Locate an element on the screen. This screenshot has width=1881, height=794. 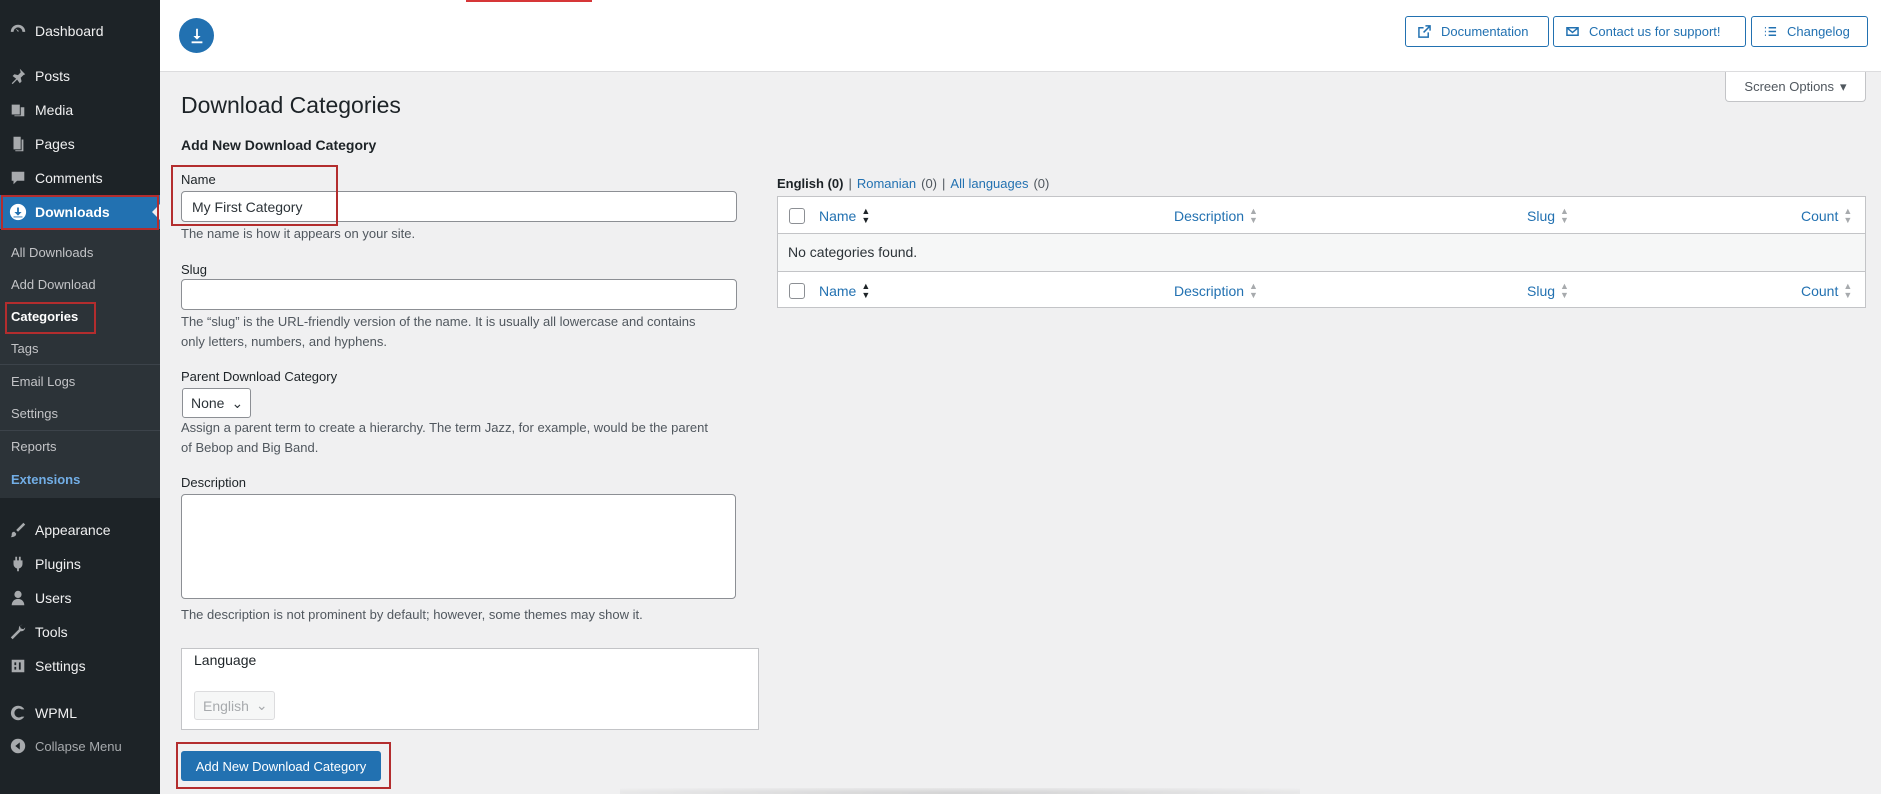
table-header-row: Name ▲ ▼ Description ▲ ▼ Slug ▲ ▼ Count ▲ ▼ is located at coordinates (1321, 215).